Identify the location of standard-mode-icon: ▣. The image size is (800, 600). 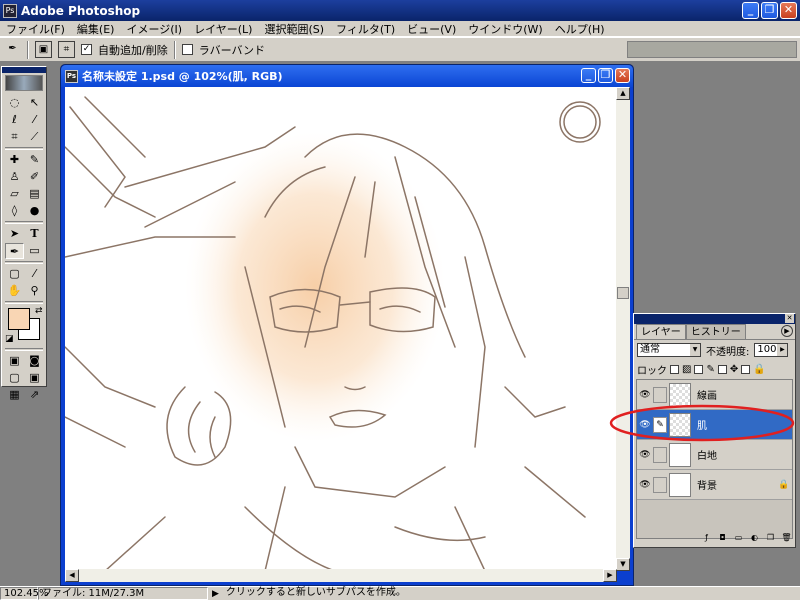
(14, 361).